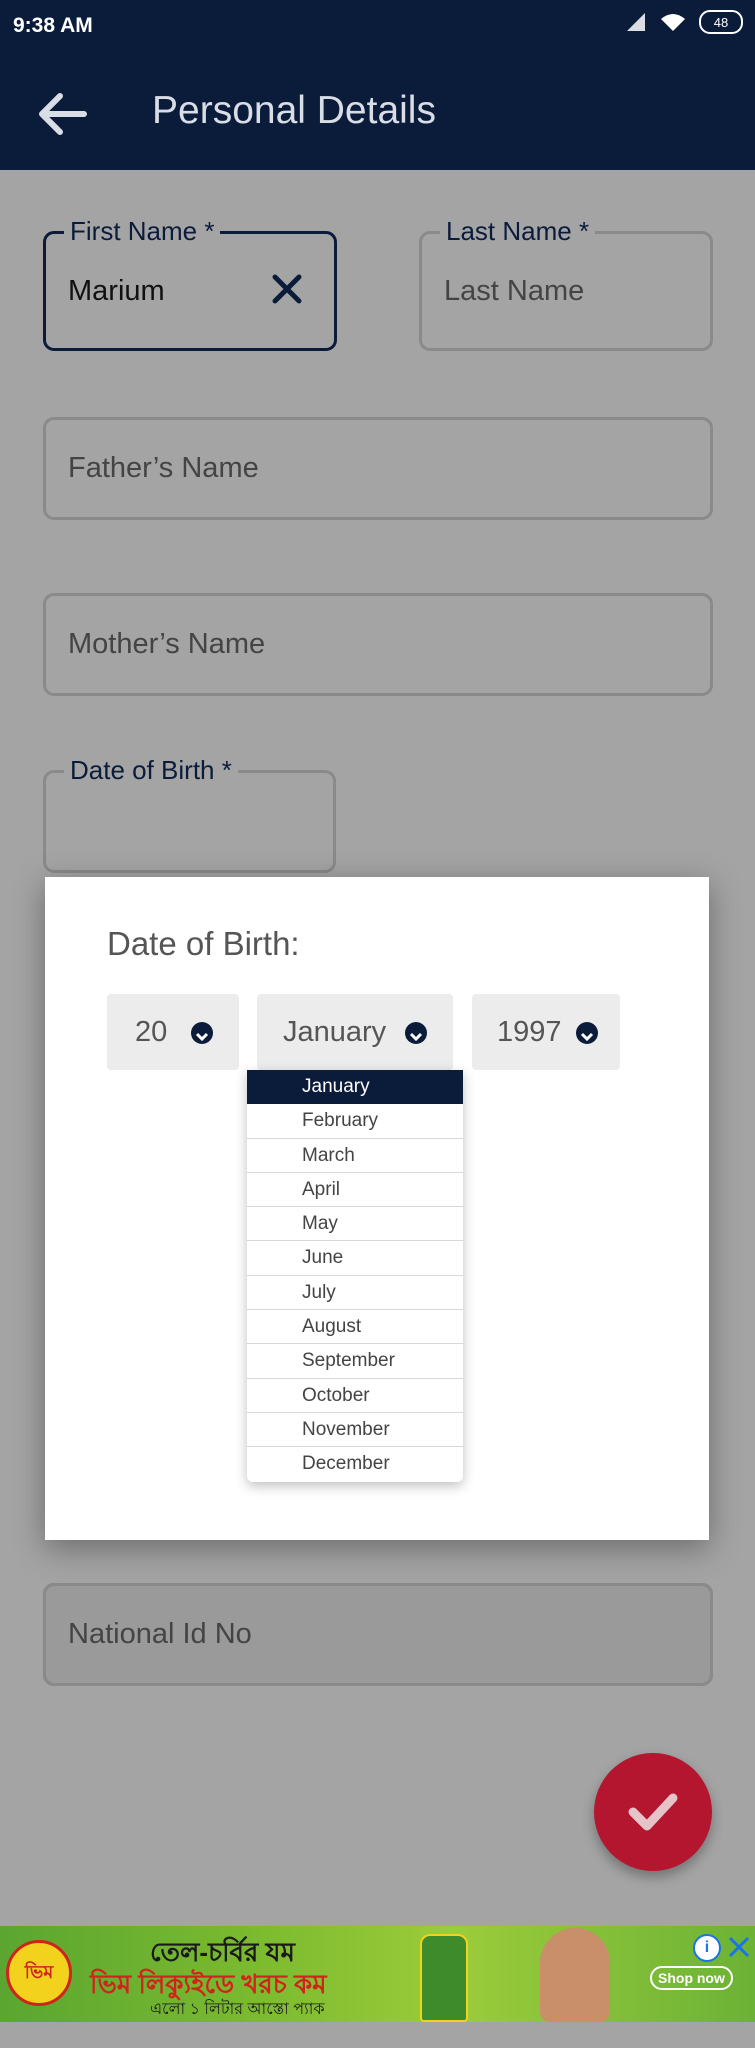 The width and height of the screenshot is (755, 2048). I want to click on mothers-name-placeholder: Mother’s Name, so click(167, 644).